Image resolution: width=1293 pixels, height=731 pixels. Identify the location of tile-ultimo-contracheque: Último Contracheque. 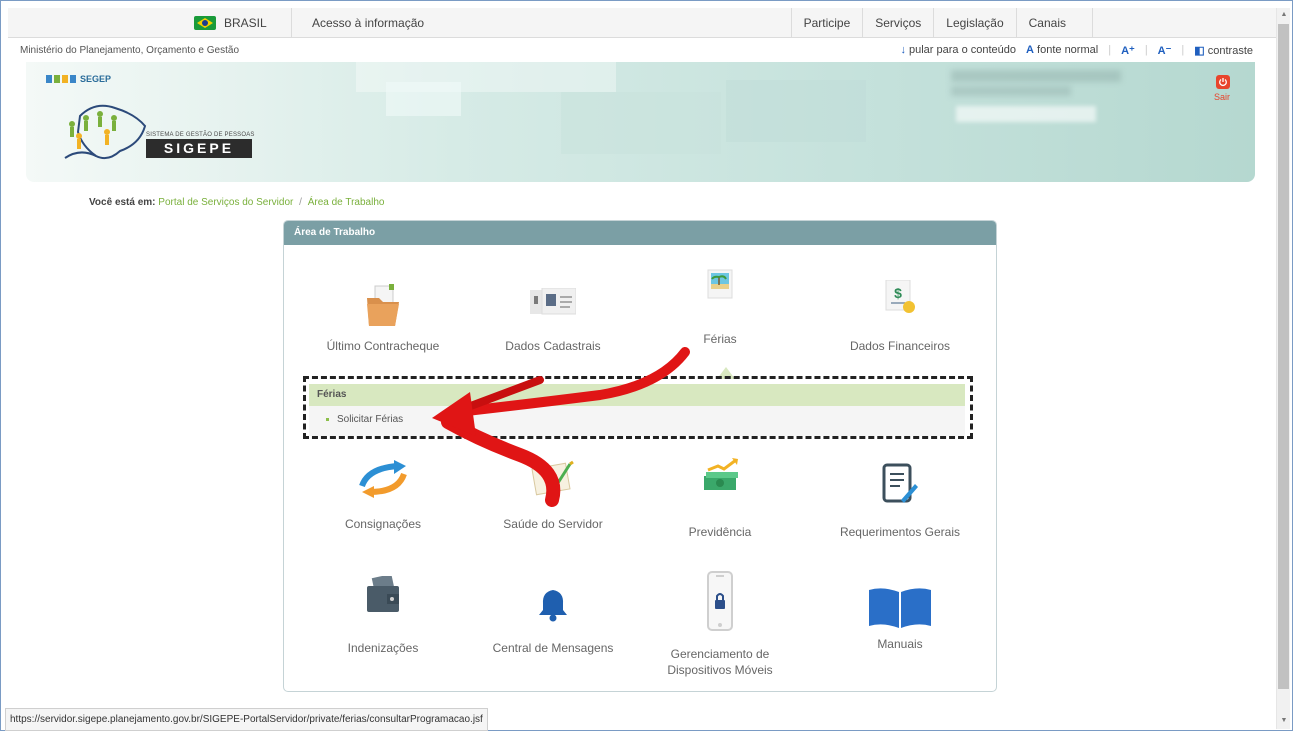
(383, 315).